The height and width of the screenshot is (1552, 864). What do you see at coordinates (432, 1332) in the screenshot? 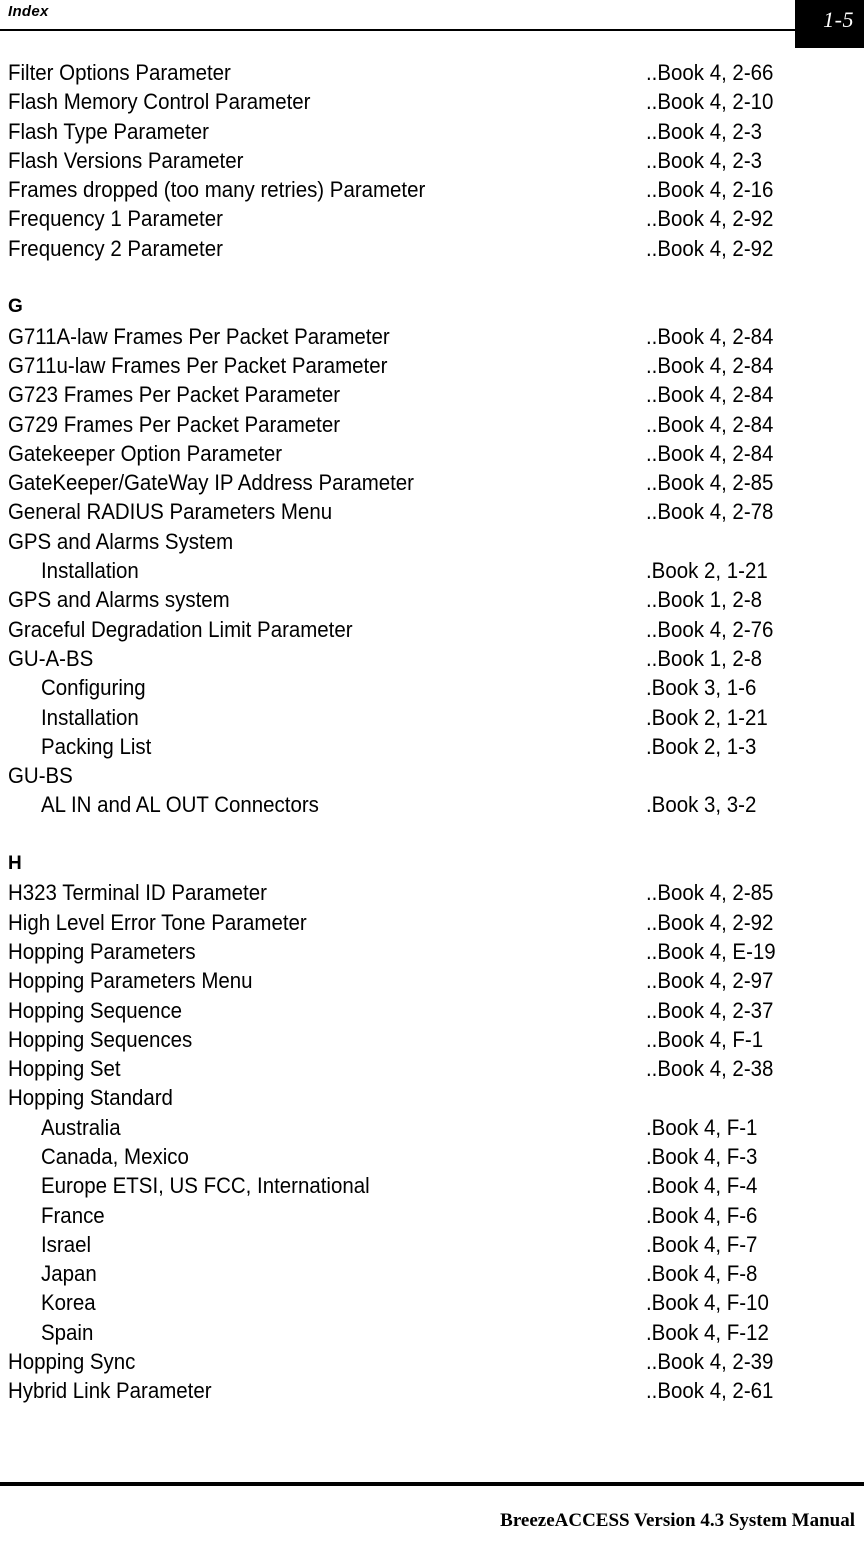
I see `index-sub-entry: Spain .Book 4, F-12` at bounding box center [432, 1332].